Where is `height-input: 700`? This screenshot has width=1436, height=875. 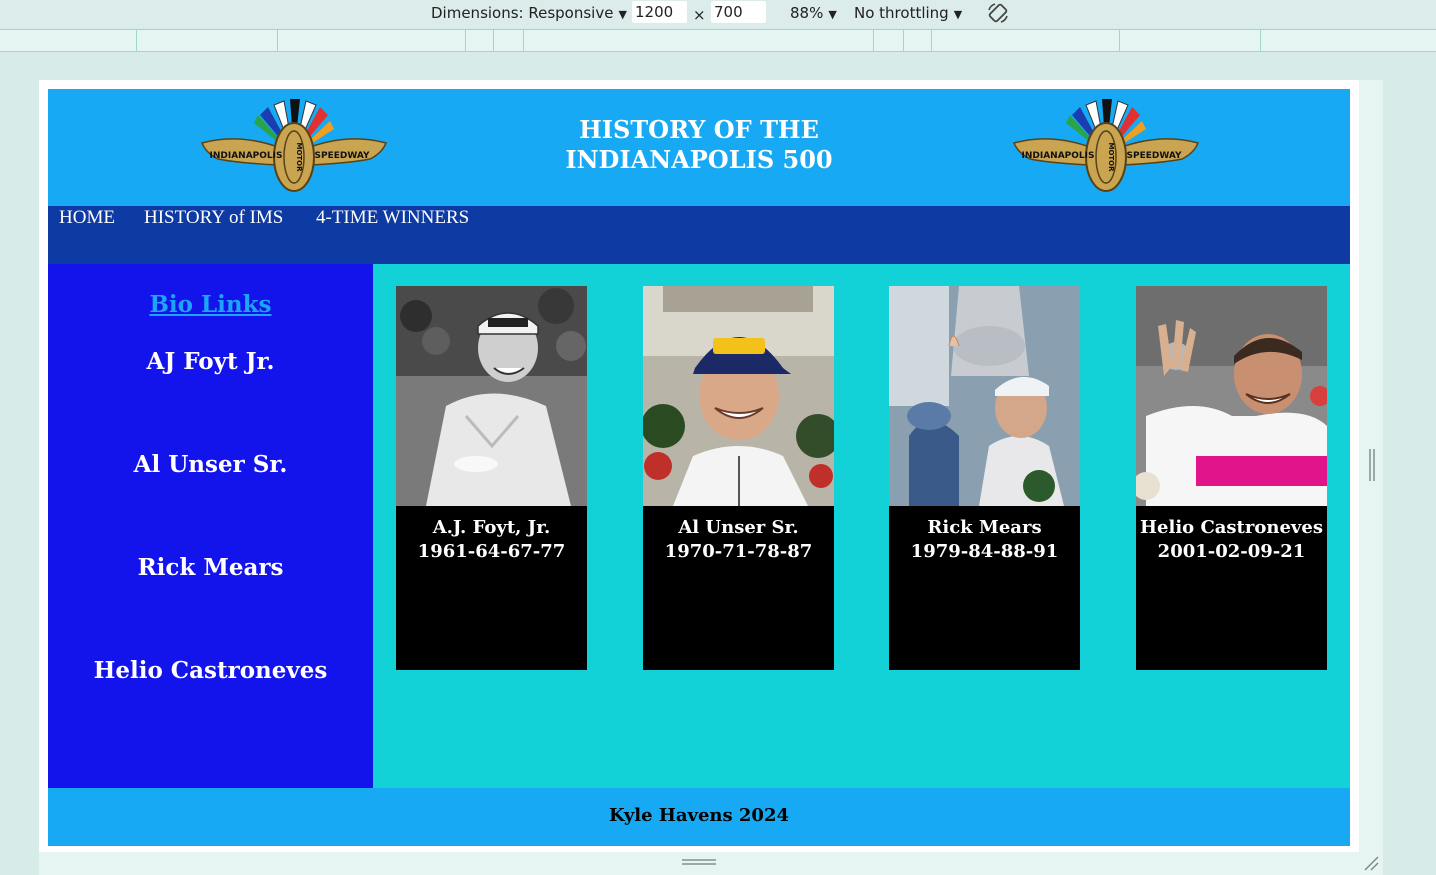 height-input: 700 is located at coordinates (738, 12).